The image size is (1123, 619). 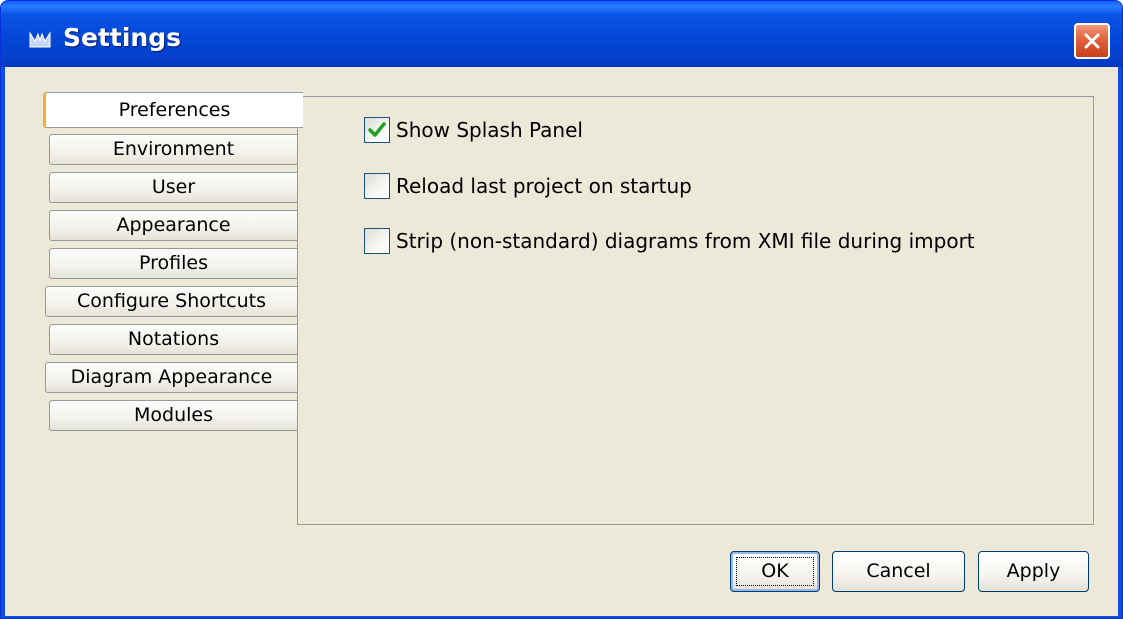 I want to click on apply-button: Apply, so click(x=1033, y=571).